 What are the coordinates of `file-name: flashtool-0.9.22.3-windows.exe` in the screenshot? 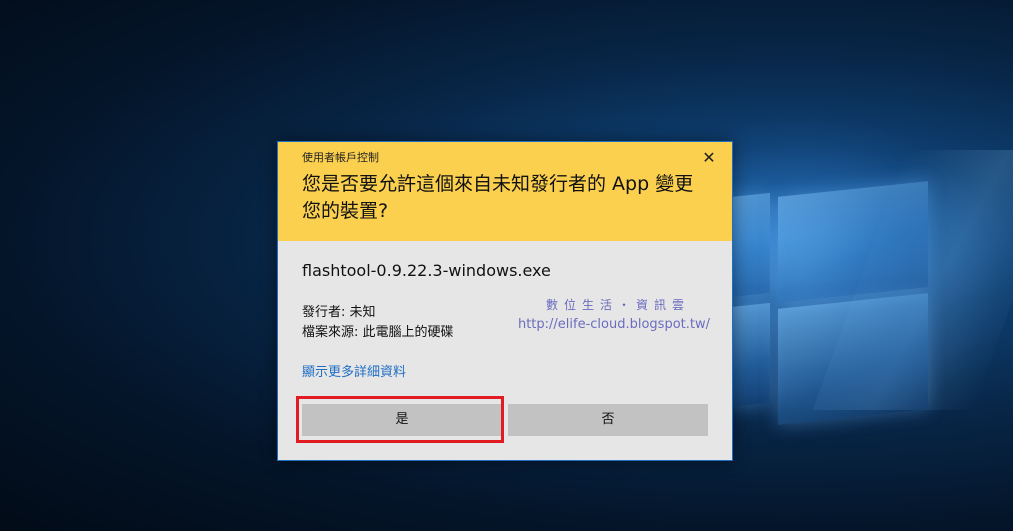 It's located at (426, 270).